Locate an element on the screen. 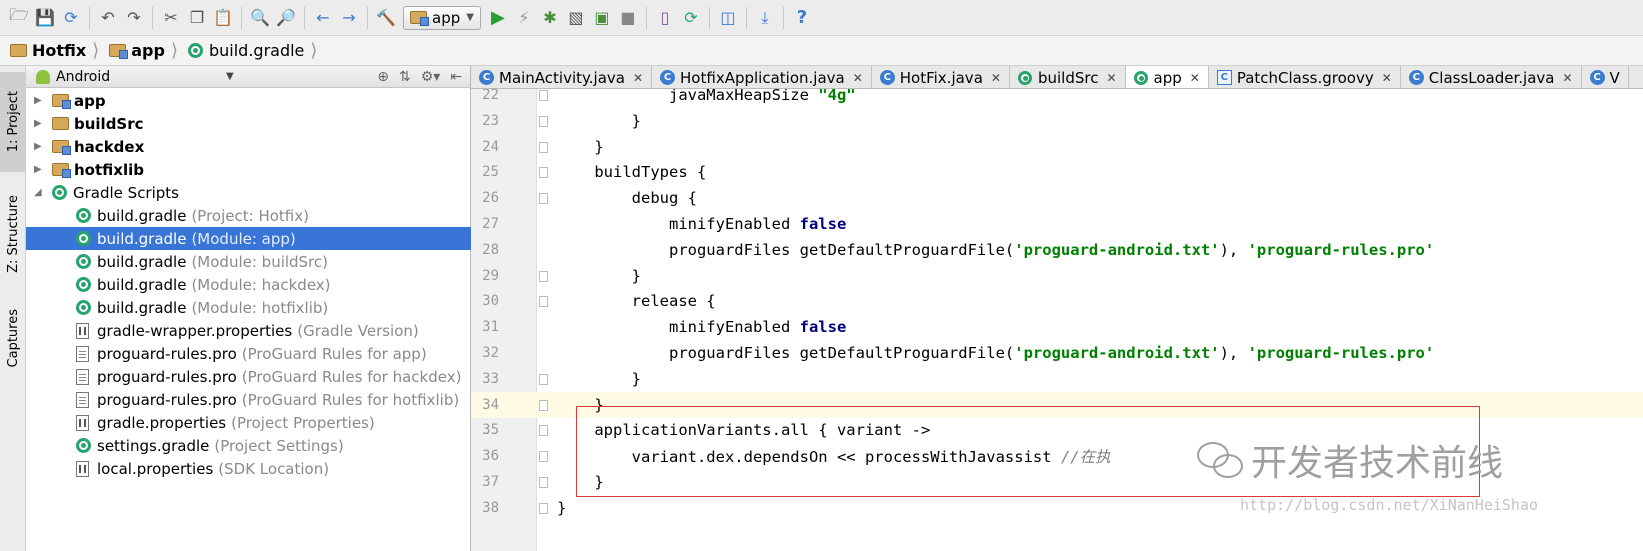 This screenshot has height=551, width=1643. tree-item: build.gradle (Module: app) is located at coordinates (248, 238).